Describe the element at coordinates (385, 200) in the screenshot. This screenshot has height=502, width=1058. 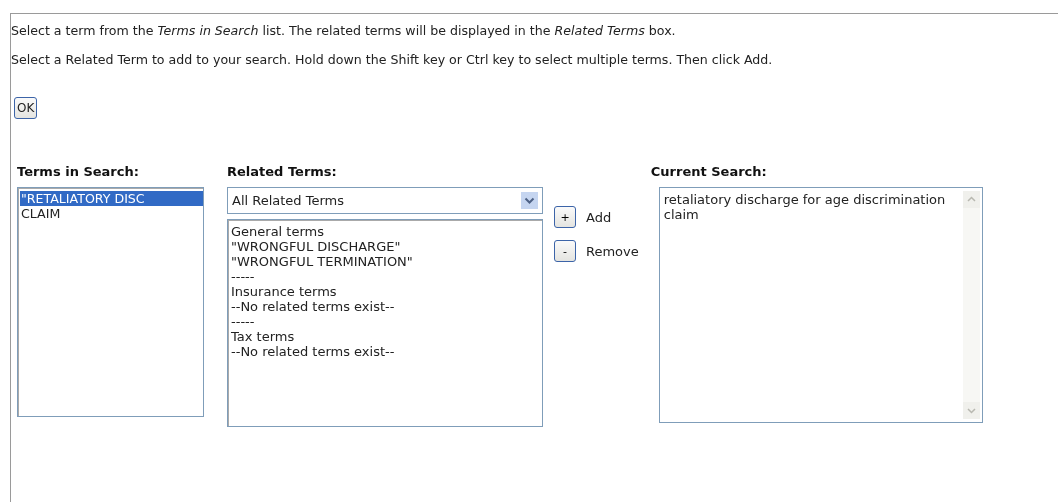
I see `related-terms-dropdown: All Related Terms` at that location.